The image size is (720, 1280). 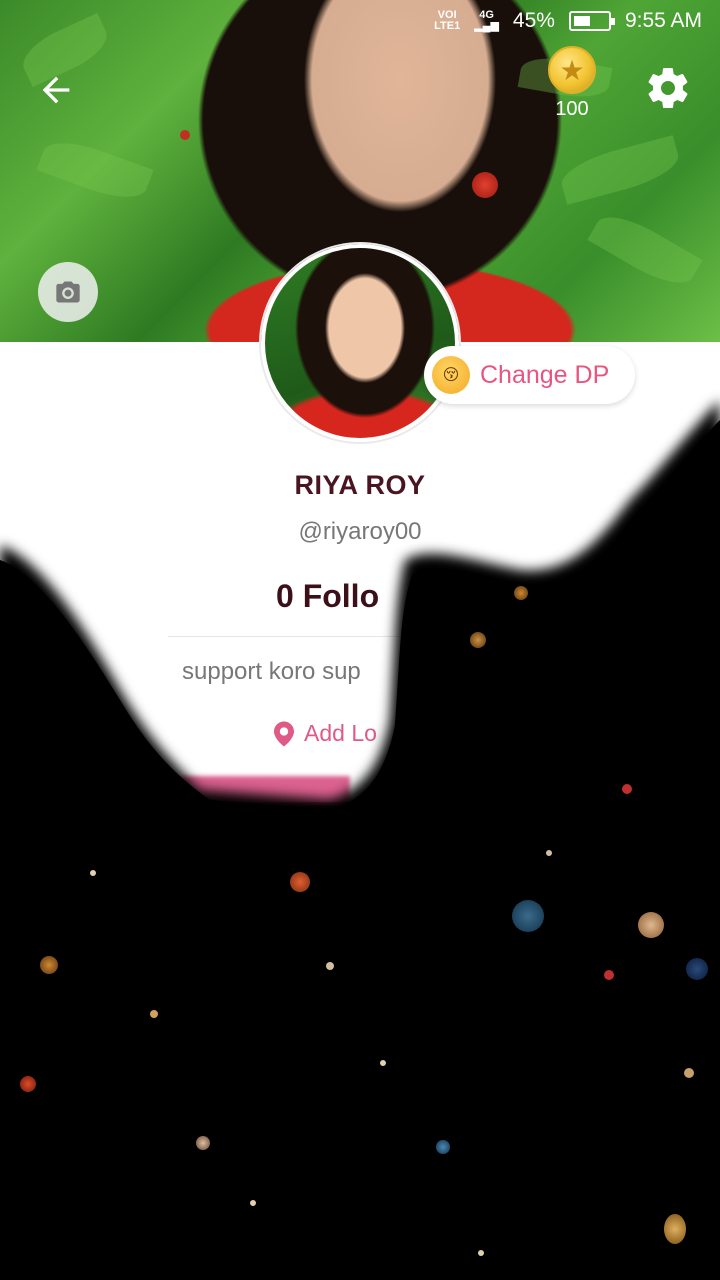 I want to click on clock: 9:55 AM, so click(x=663, y=20).